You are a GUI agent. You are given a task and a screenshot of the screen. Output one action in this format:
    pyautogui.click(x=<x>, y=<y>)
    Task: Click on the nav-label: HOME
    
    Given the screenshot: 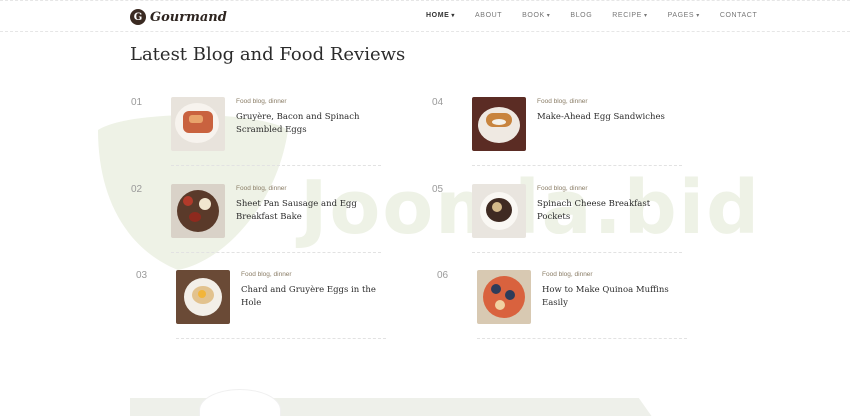 What is the action you would take?
    pyautogui.click(x=438, y=15)
    